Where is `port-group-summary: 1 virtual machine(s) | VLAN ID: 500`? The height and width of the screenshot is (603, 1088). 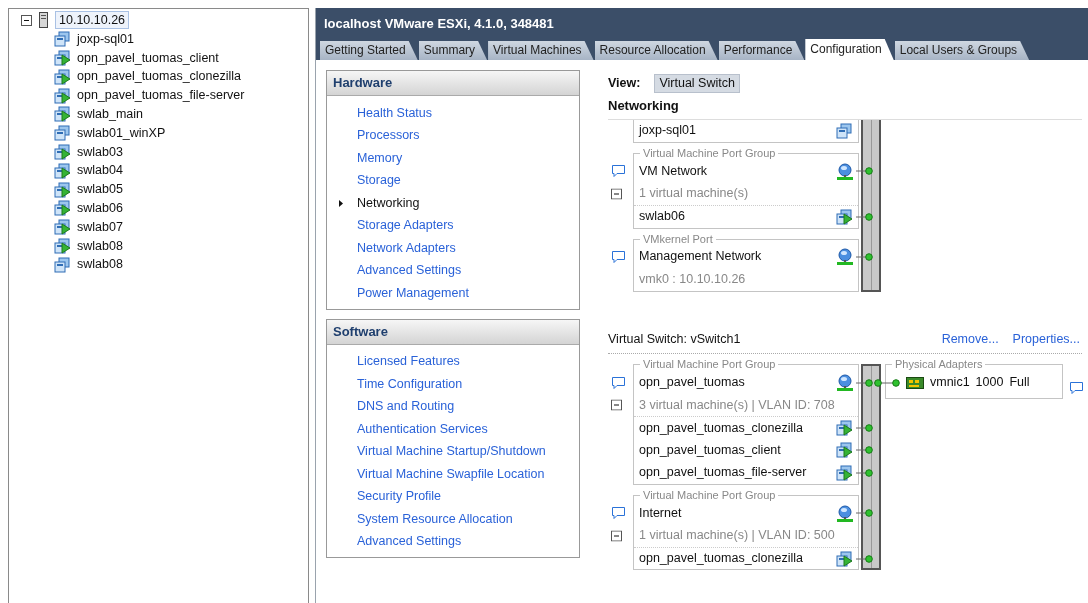
port-group-summary: 1 virtual machine(s) | VLAN ID: 500 is located at coordinates (737, 536).